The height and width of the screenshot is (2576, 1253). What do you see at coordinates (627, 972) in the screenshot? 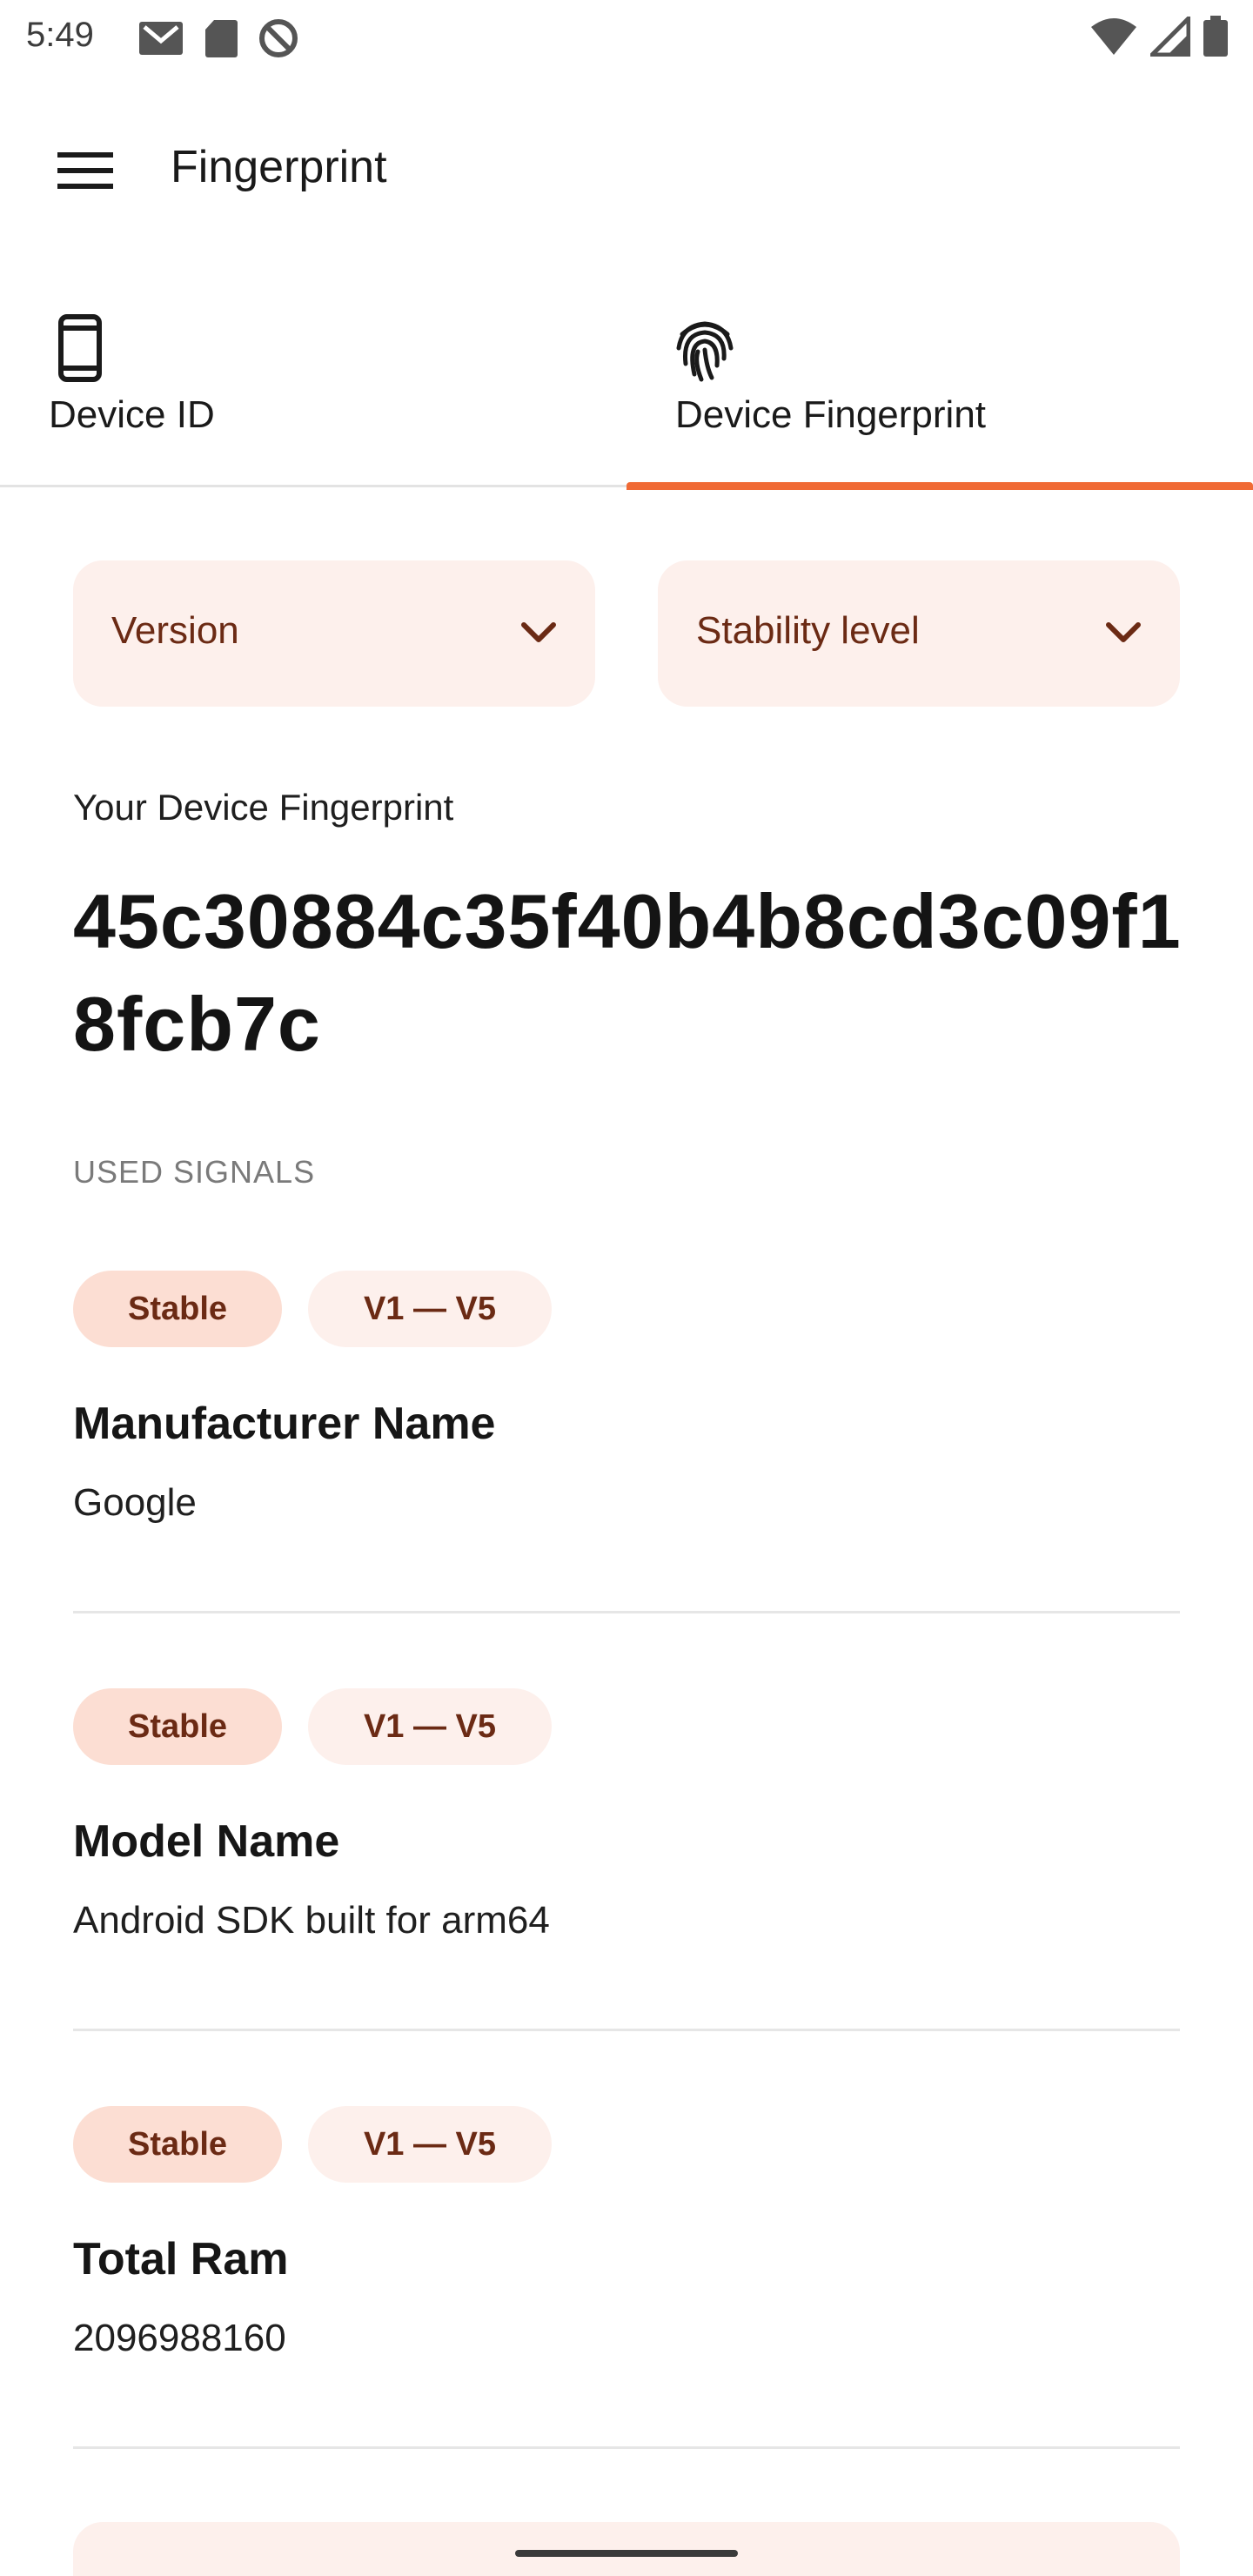
I see `fingerprint-value: 45c30884c35f40b4b8cd3c09f18fcb7c` at bounding box center [627, 972].